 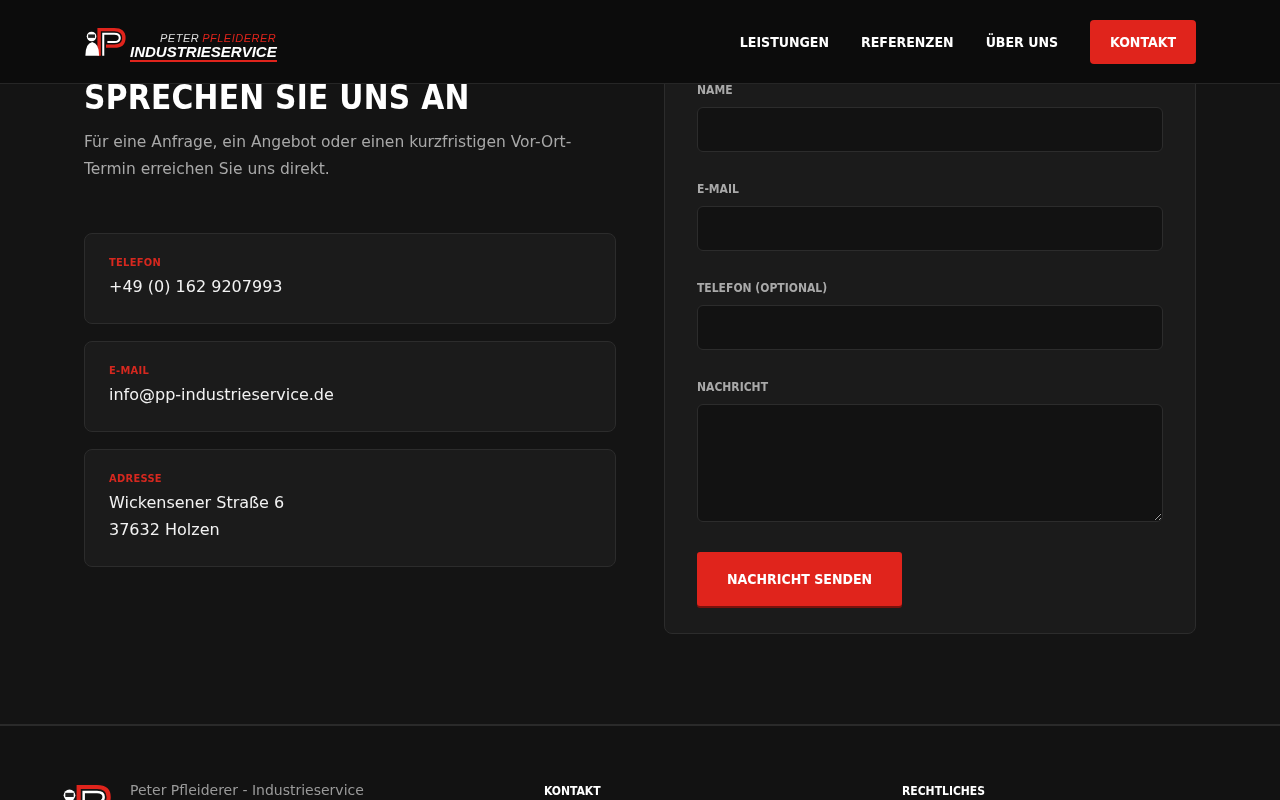 What do you see at coordinates (130, 370) in the screenshot?
I see `card-label: E-MAIL` at bounding box center [130, 370].